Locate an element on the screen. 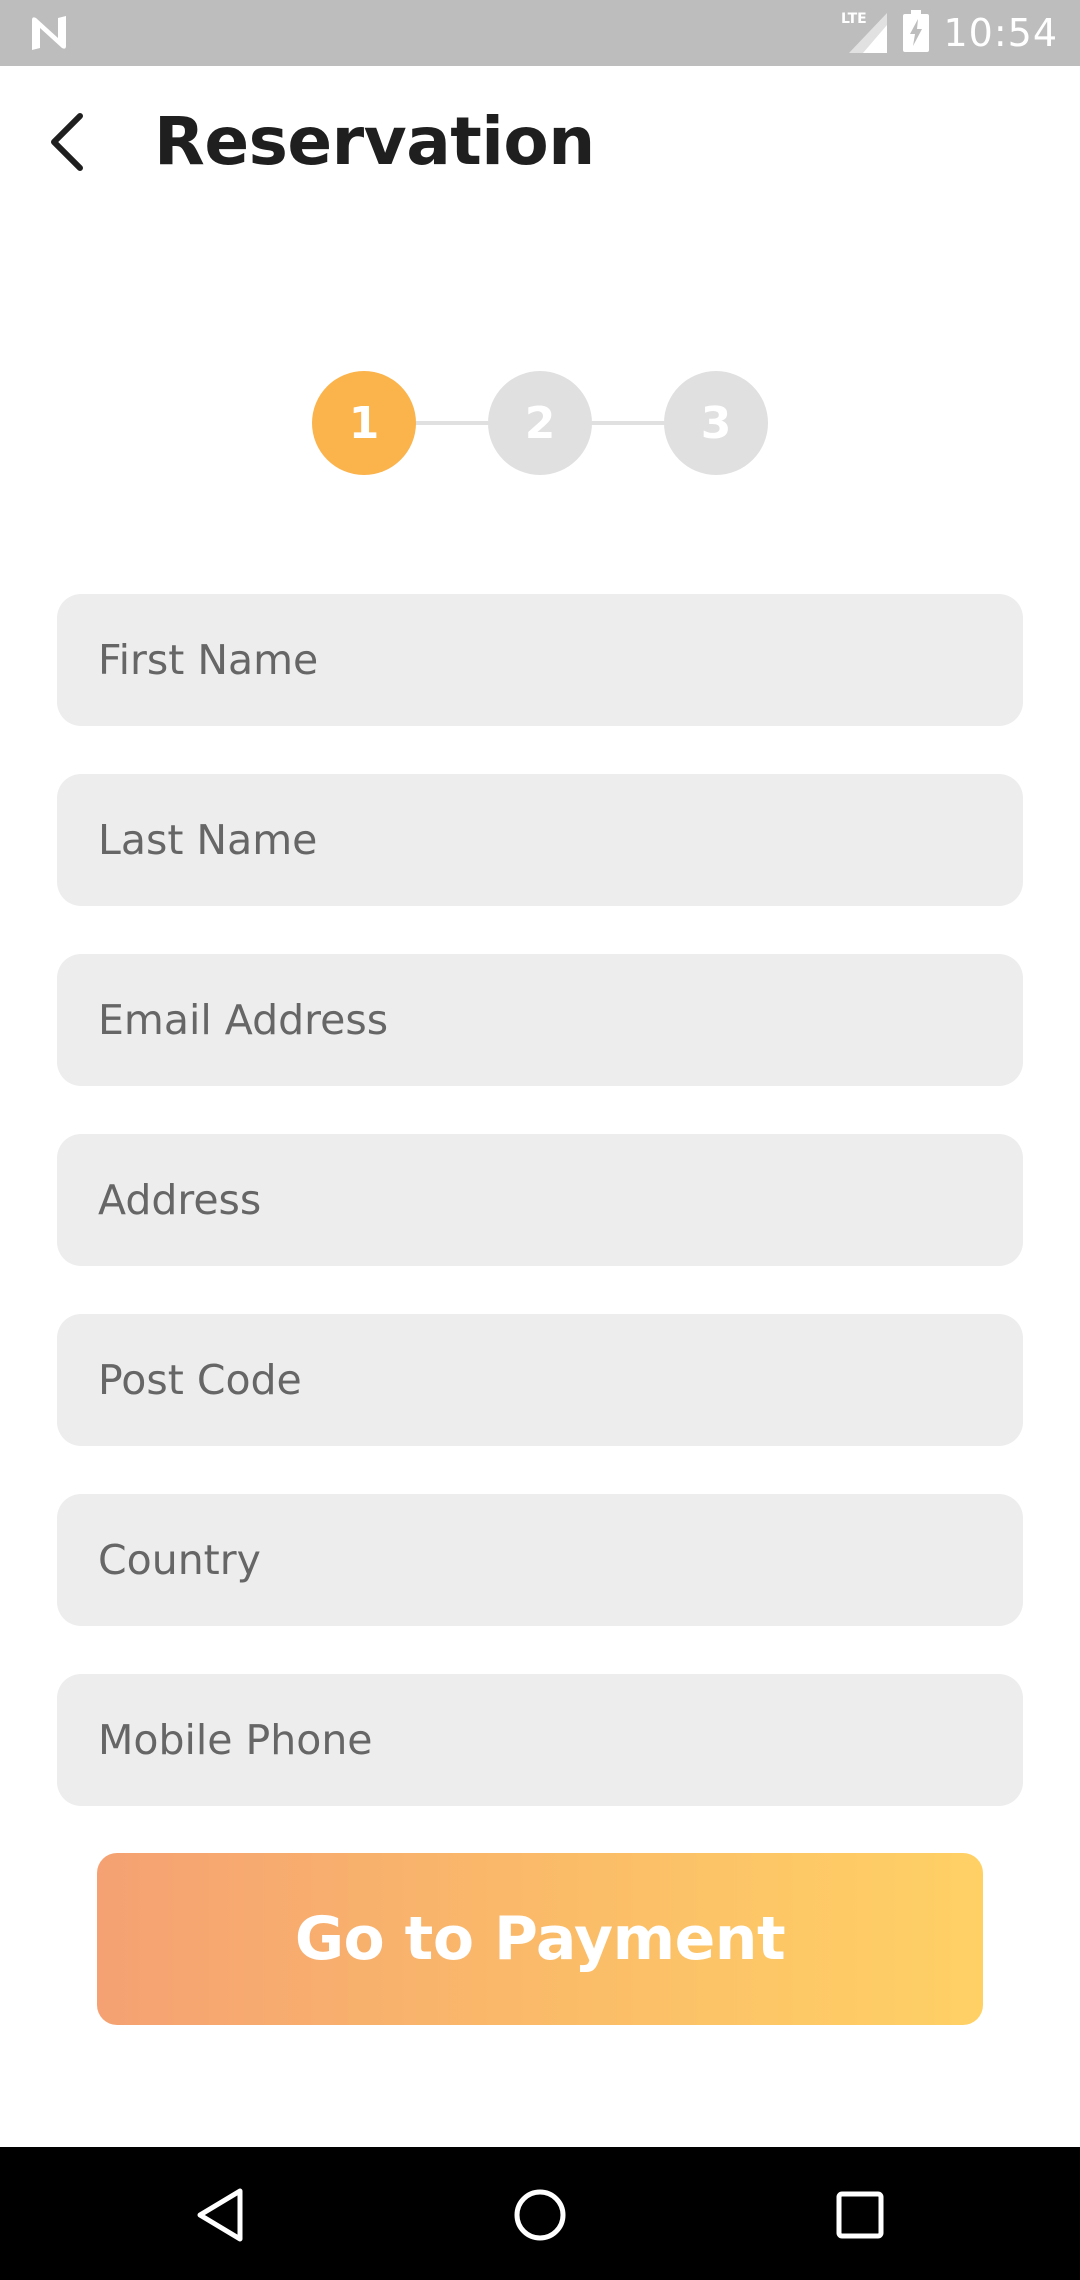 The image size is (1080, 2280). back-button is located at coordinates (68, 142).